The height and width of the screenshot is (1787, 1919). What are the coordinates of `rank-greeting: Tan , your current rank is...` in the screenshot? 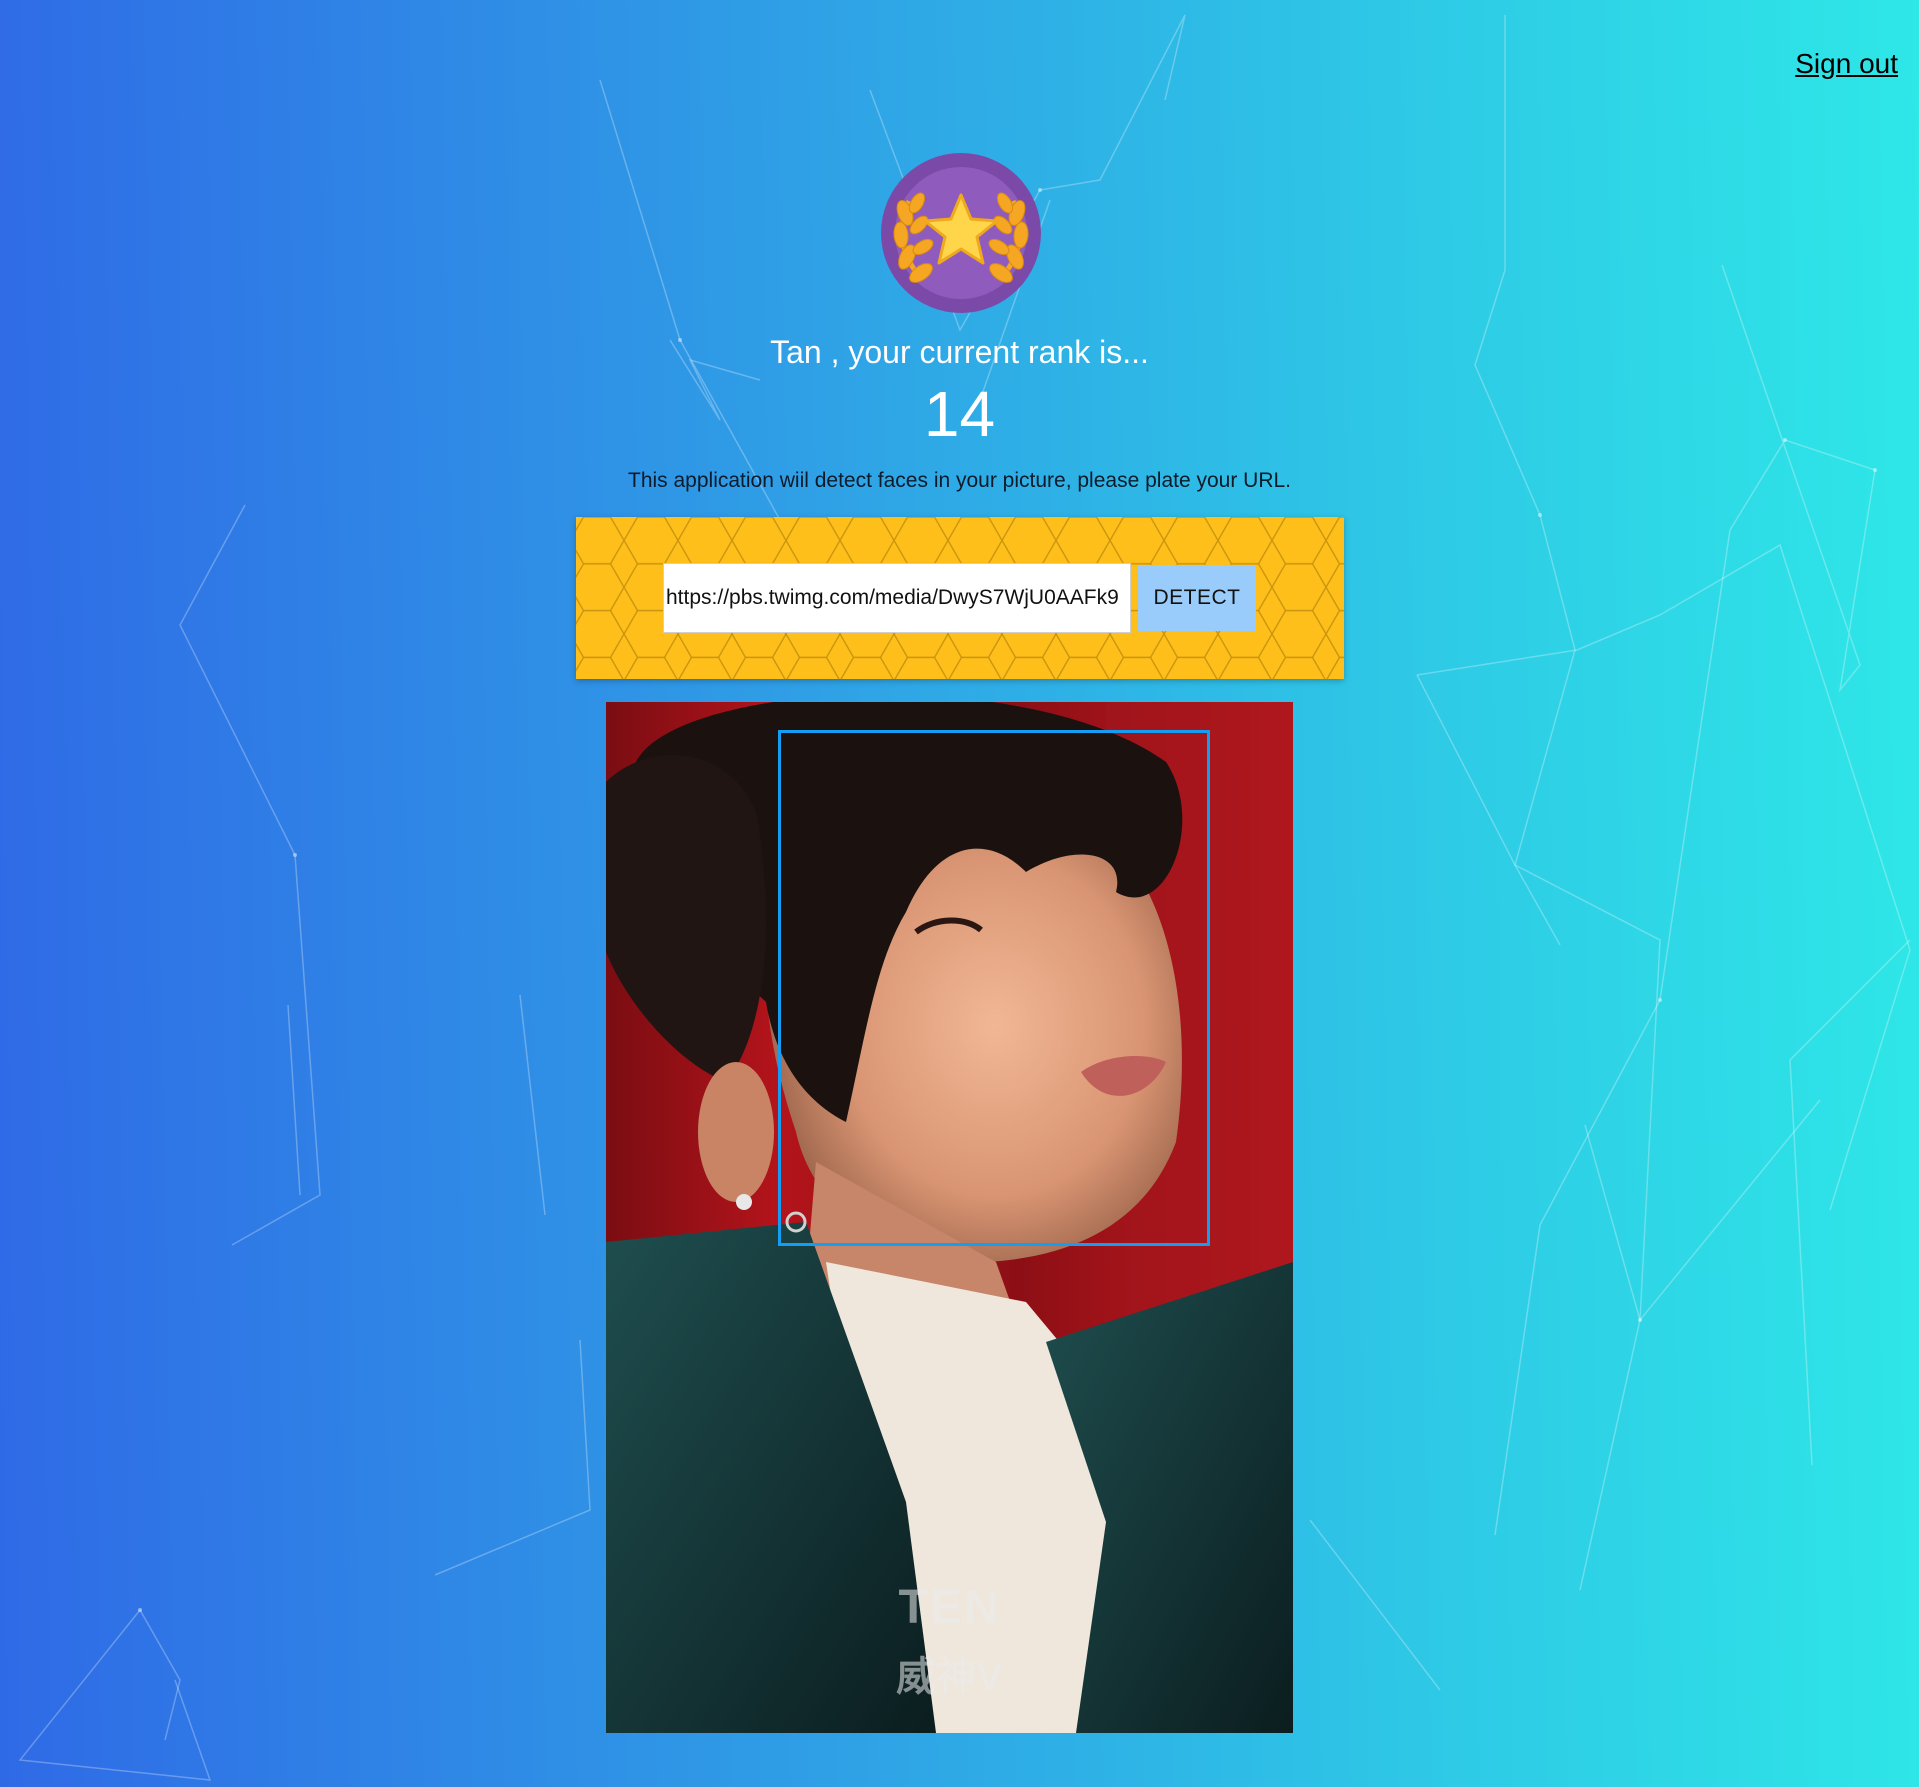 It's located at (959, 352).